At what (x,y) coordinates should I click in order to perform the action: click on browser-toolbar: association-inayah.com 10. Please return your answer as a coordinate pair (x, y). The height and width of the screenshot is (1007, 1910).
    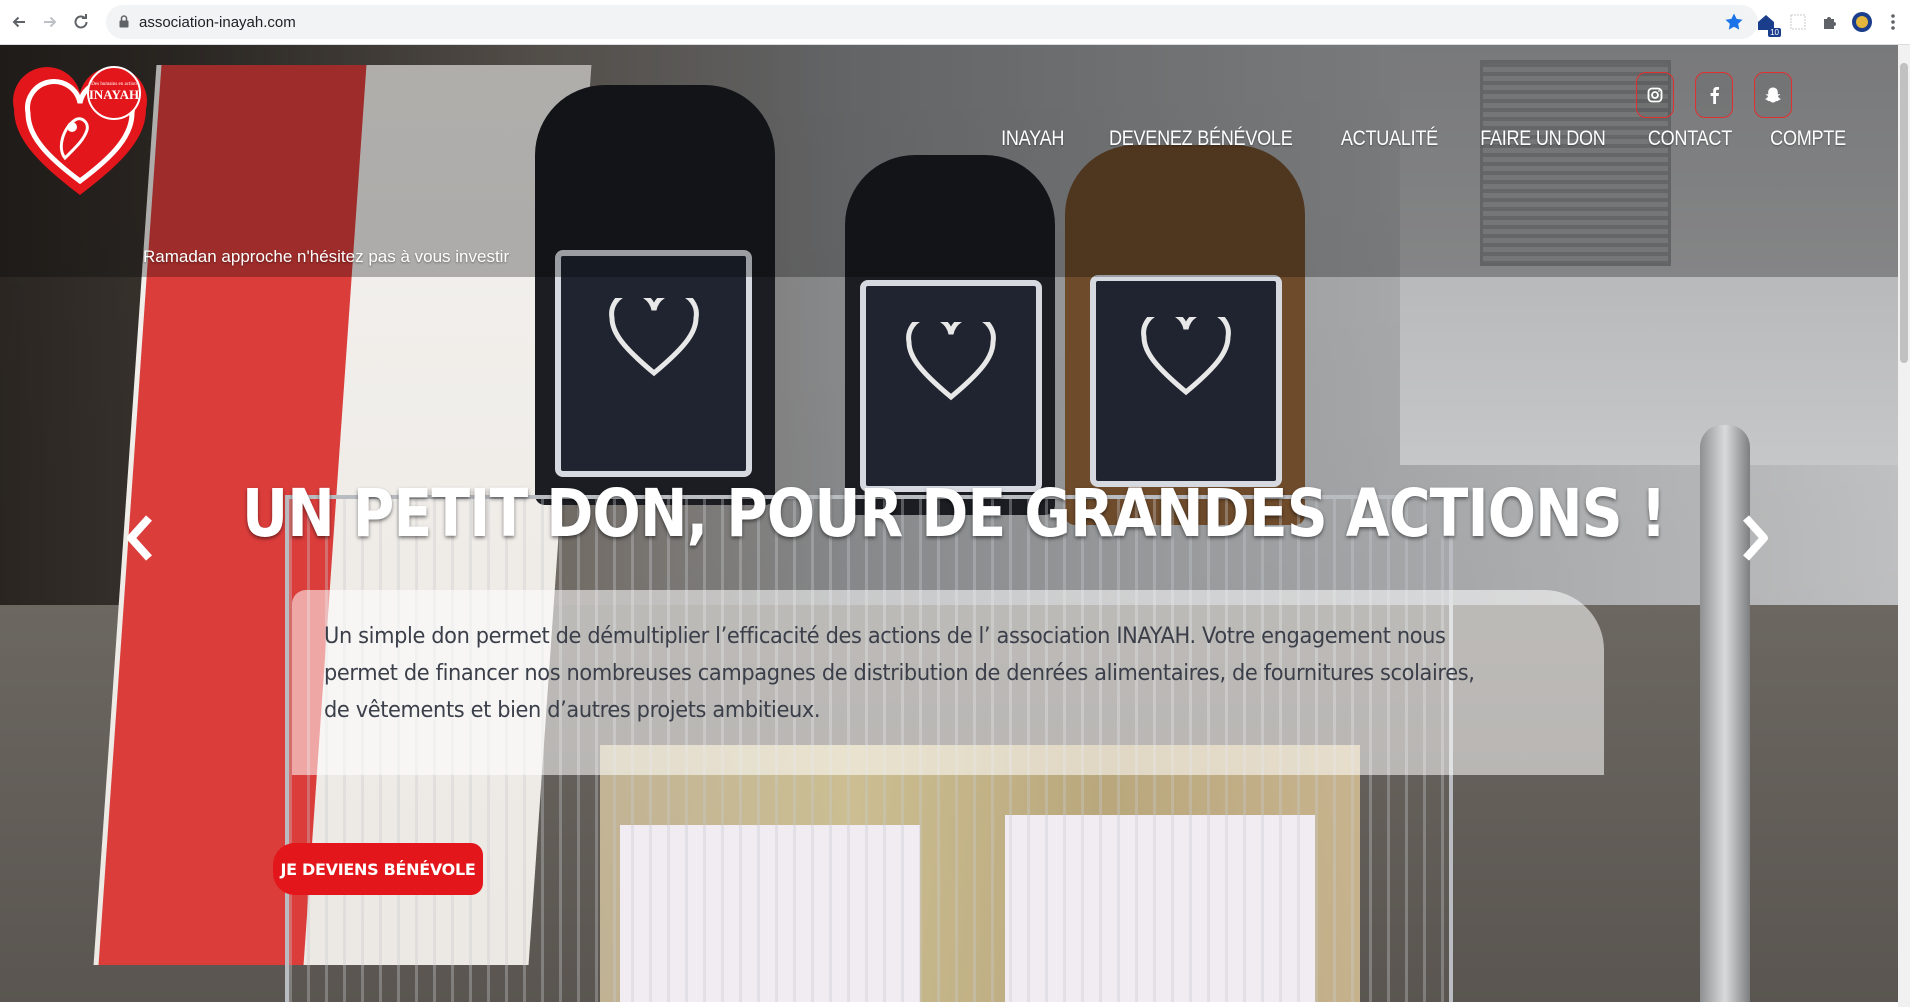
    Looking at the image, I should click on (955, 22).